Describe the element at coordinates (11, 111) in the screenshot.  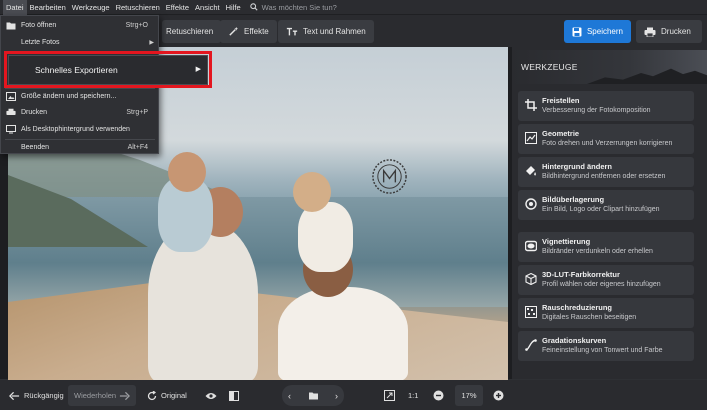
I see `printer-icon` at that location.